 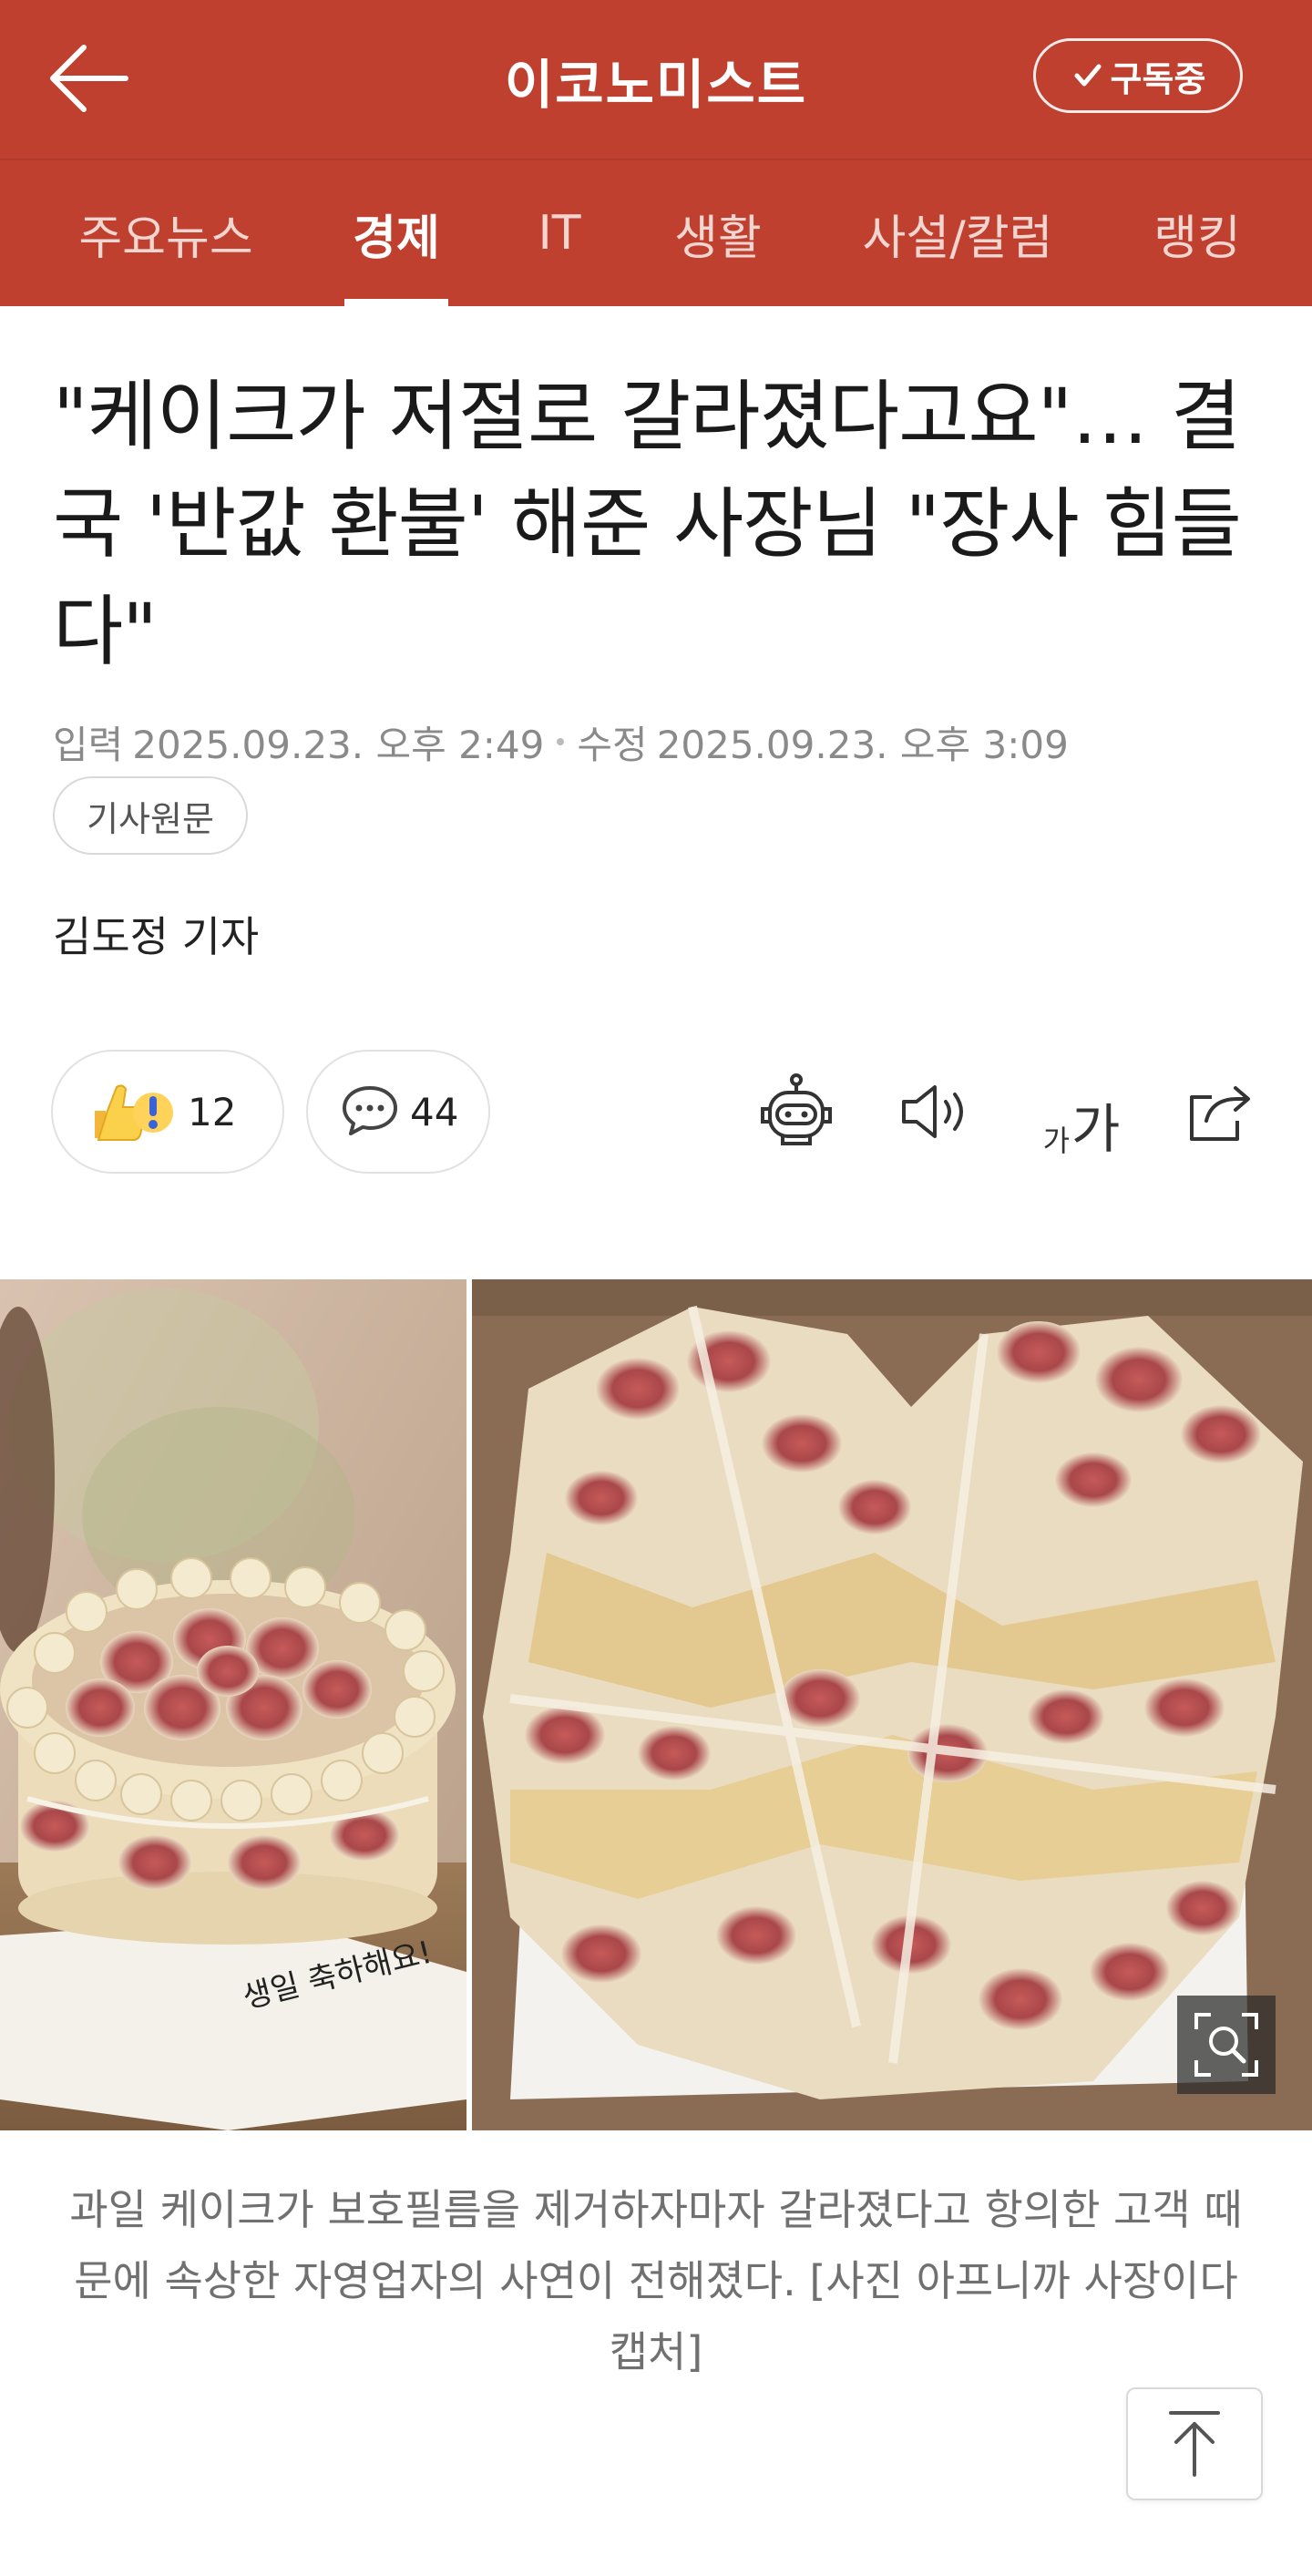 I want to click on font-size-large: 가, so click(x=1096, y=1129).